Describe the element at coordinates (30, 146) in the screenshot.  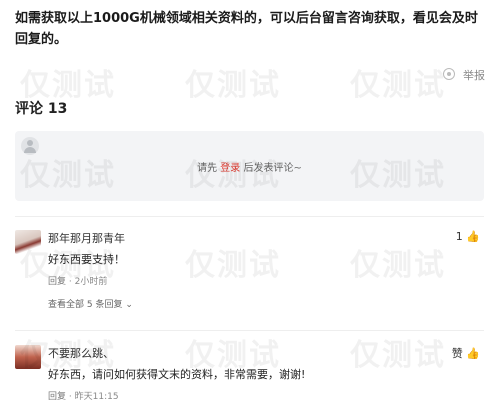
I see `user-avatar-icon` at that location.